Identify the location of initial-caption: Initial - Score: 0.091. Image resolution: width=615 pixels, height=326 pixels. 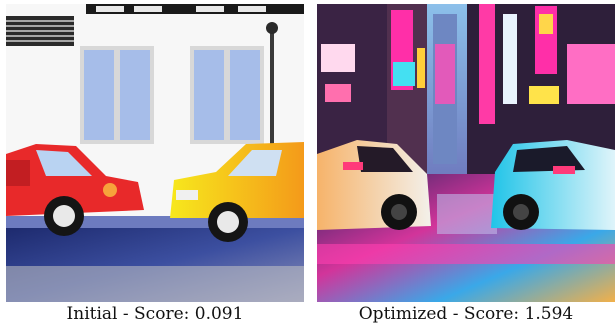
(155, 314).